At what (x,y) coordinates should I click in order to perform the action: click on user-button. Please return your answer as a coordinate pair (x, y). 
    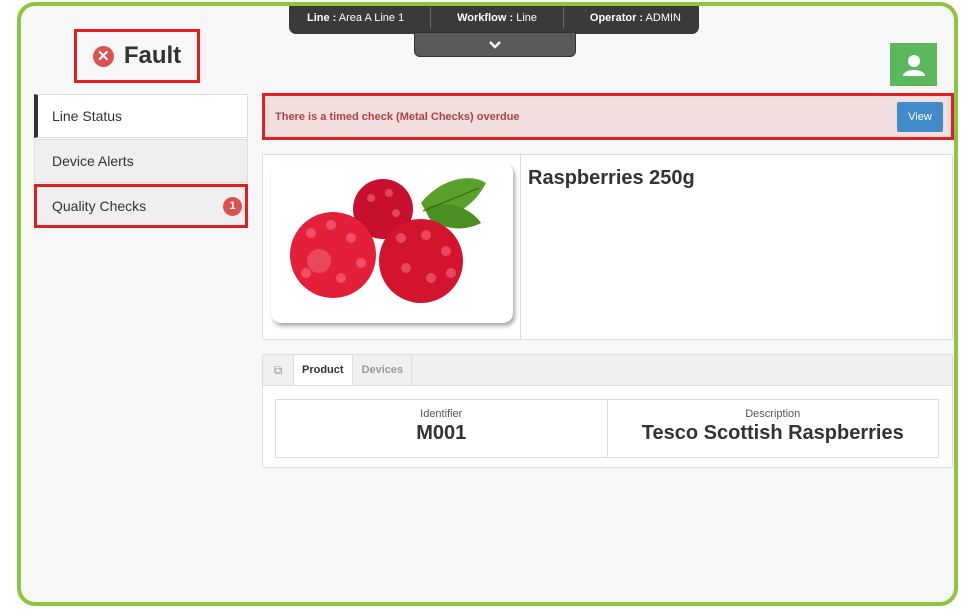
    Looking at the image, I should click on (913, 64).